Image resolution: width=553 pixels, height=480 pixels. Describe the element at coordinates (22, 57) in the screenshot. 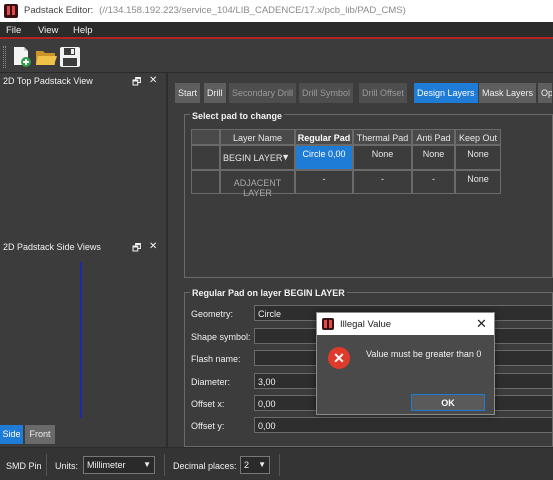

I see `new-file-icon` at that location.